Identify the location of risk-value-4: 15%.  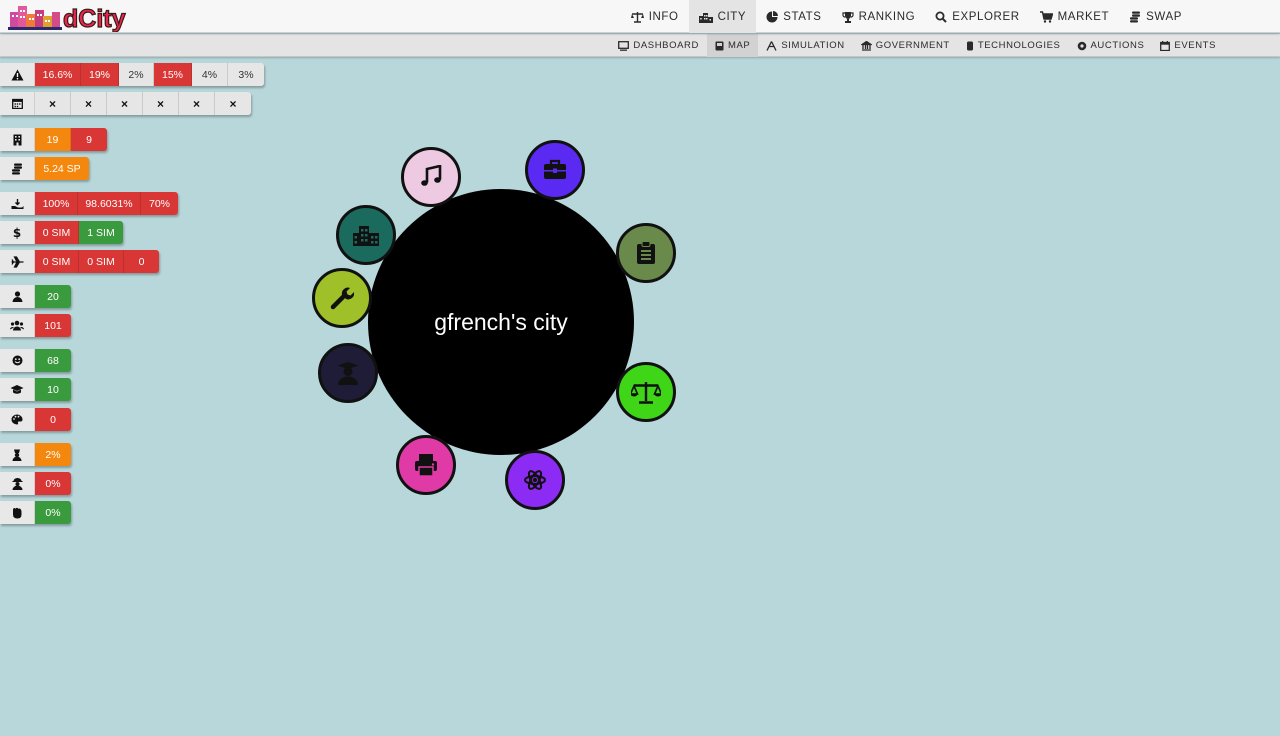
(173, 74).